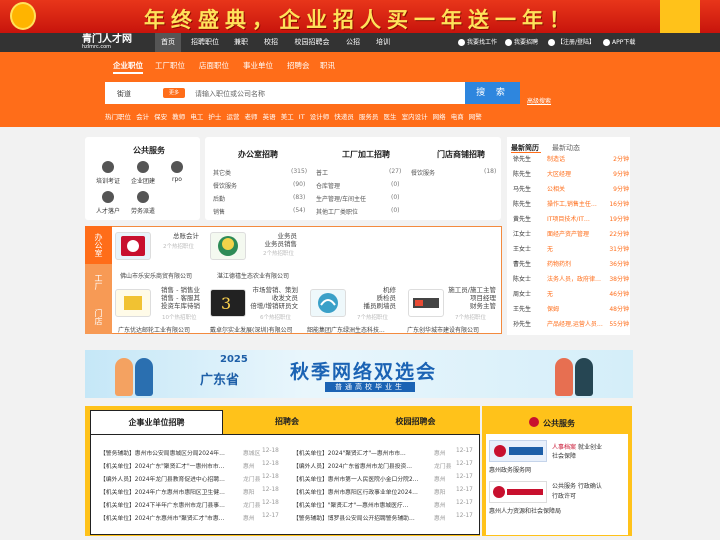 The height and width of the screenshot is (540, 720). Describe the element at coordinates (128, 67) in the screenshot. I see `tab-company-jobs: 企业职位` at that location.